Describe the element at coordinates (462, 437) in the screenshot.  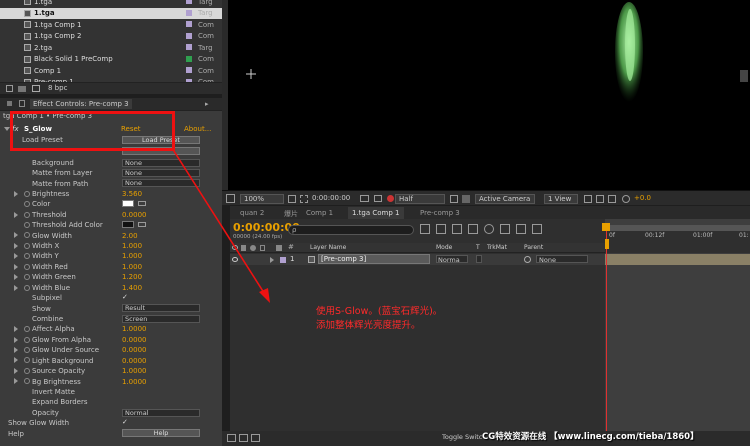
I see `toggle-switches-button: Toggle Switc` at that location.